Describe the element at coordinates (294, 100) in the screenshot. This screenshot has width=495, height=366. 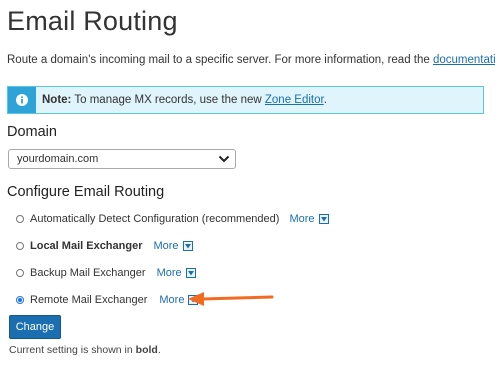
I see `zone-editor-link: Zone Editor` at that location.